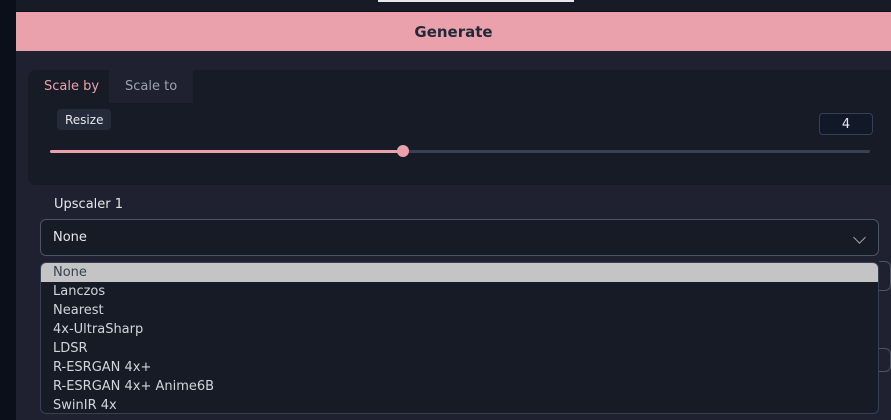 The image size is (891, 420). What do you see at coordinates (84, 119) in the screenshot?
I see `resize-label: Resize` at bounding box center [84, 119].